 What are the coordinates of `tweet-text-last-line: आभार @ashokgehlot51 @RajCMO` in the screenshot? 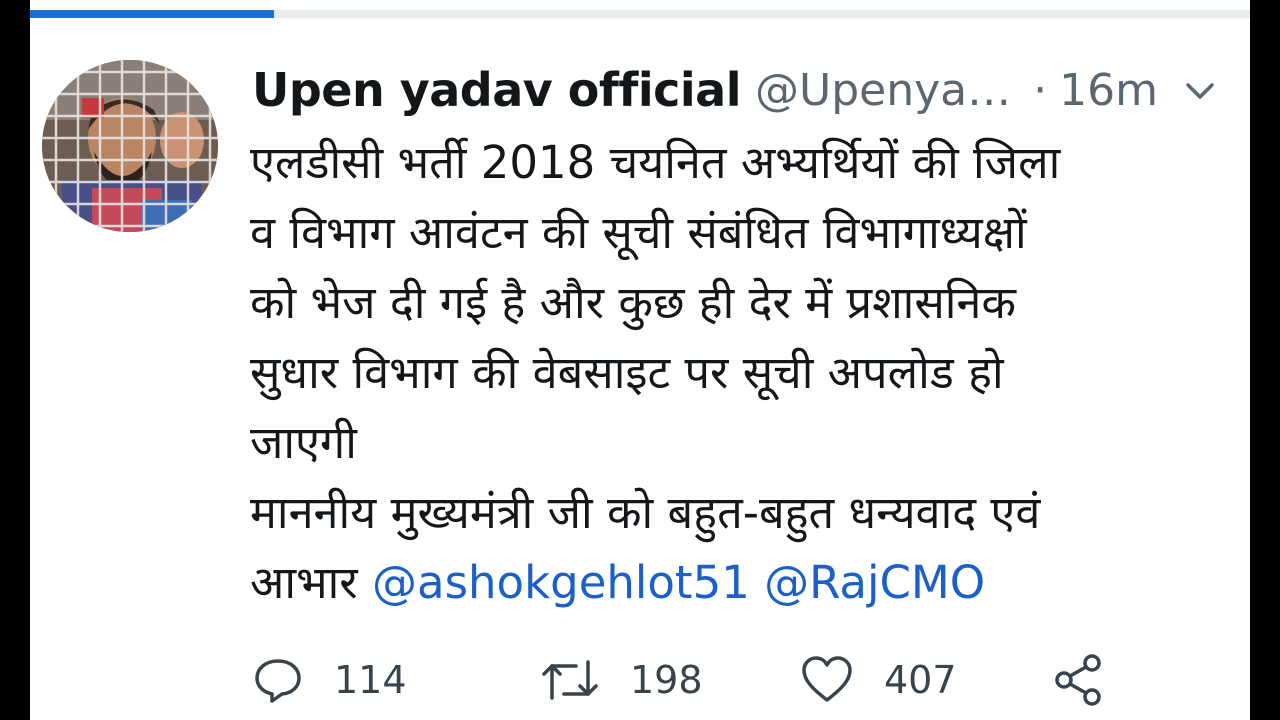 It's located at (730, 583).